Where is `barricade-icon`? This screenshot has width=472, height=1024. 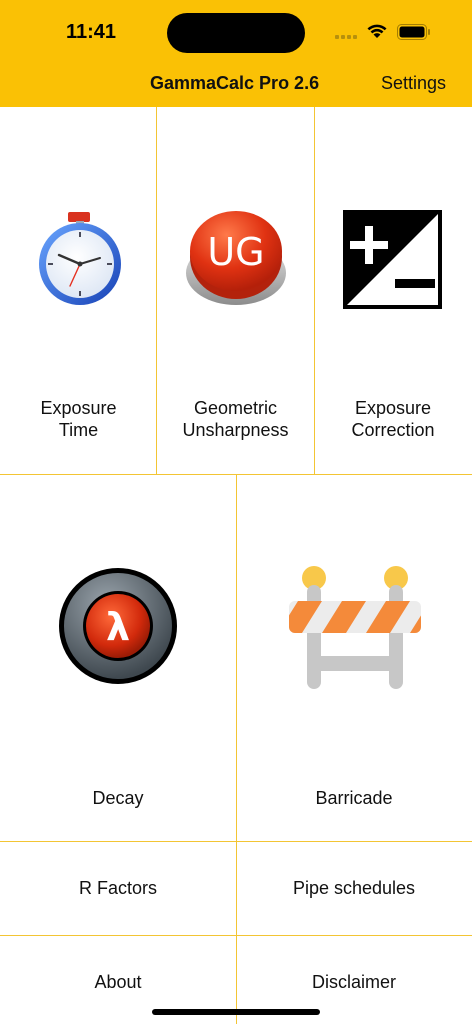
barricade-icon is located at coordinates (355, 627).